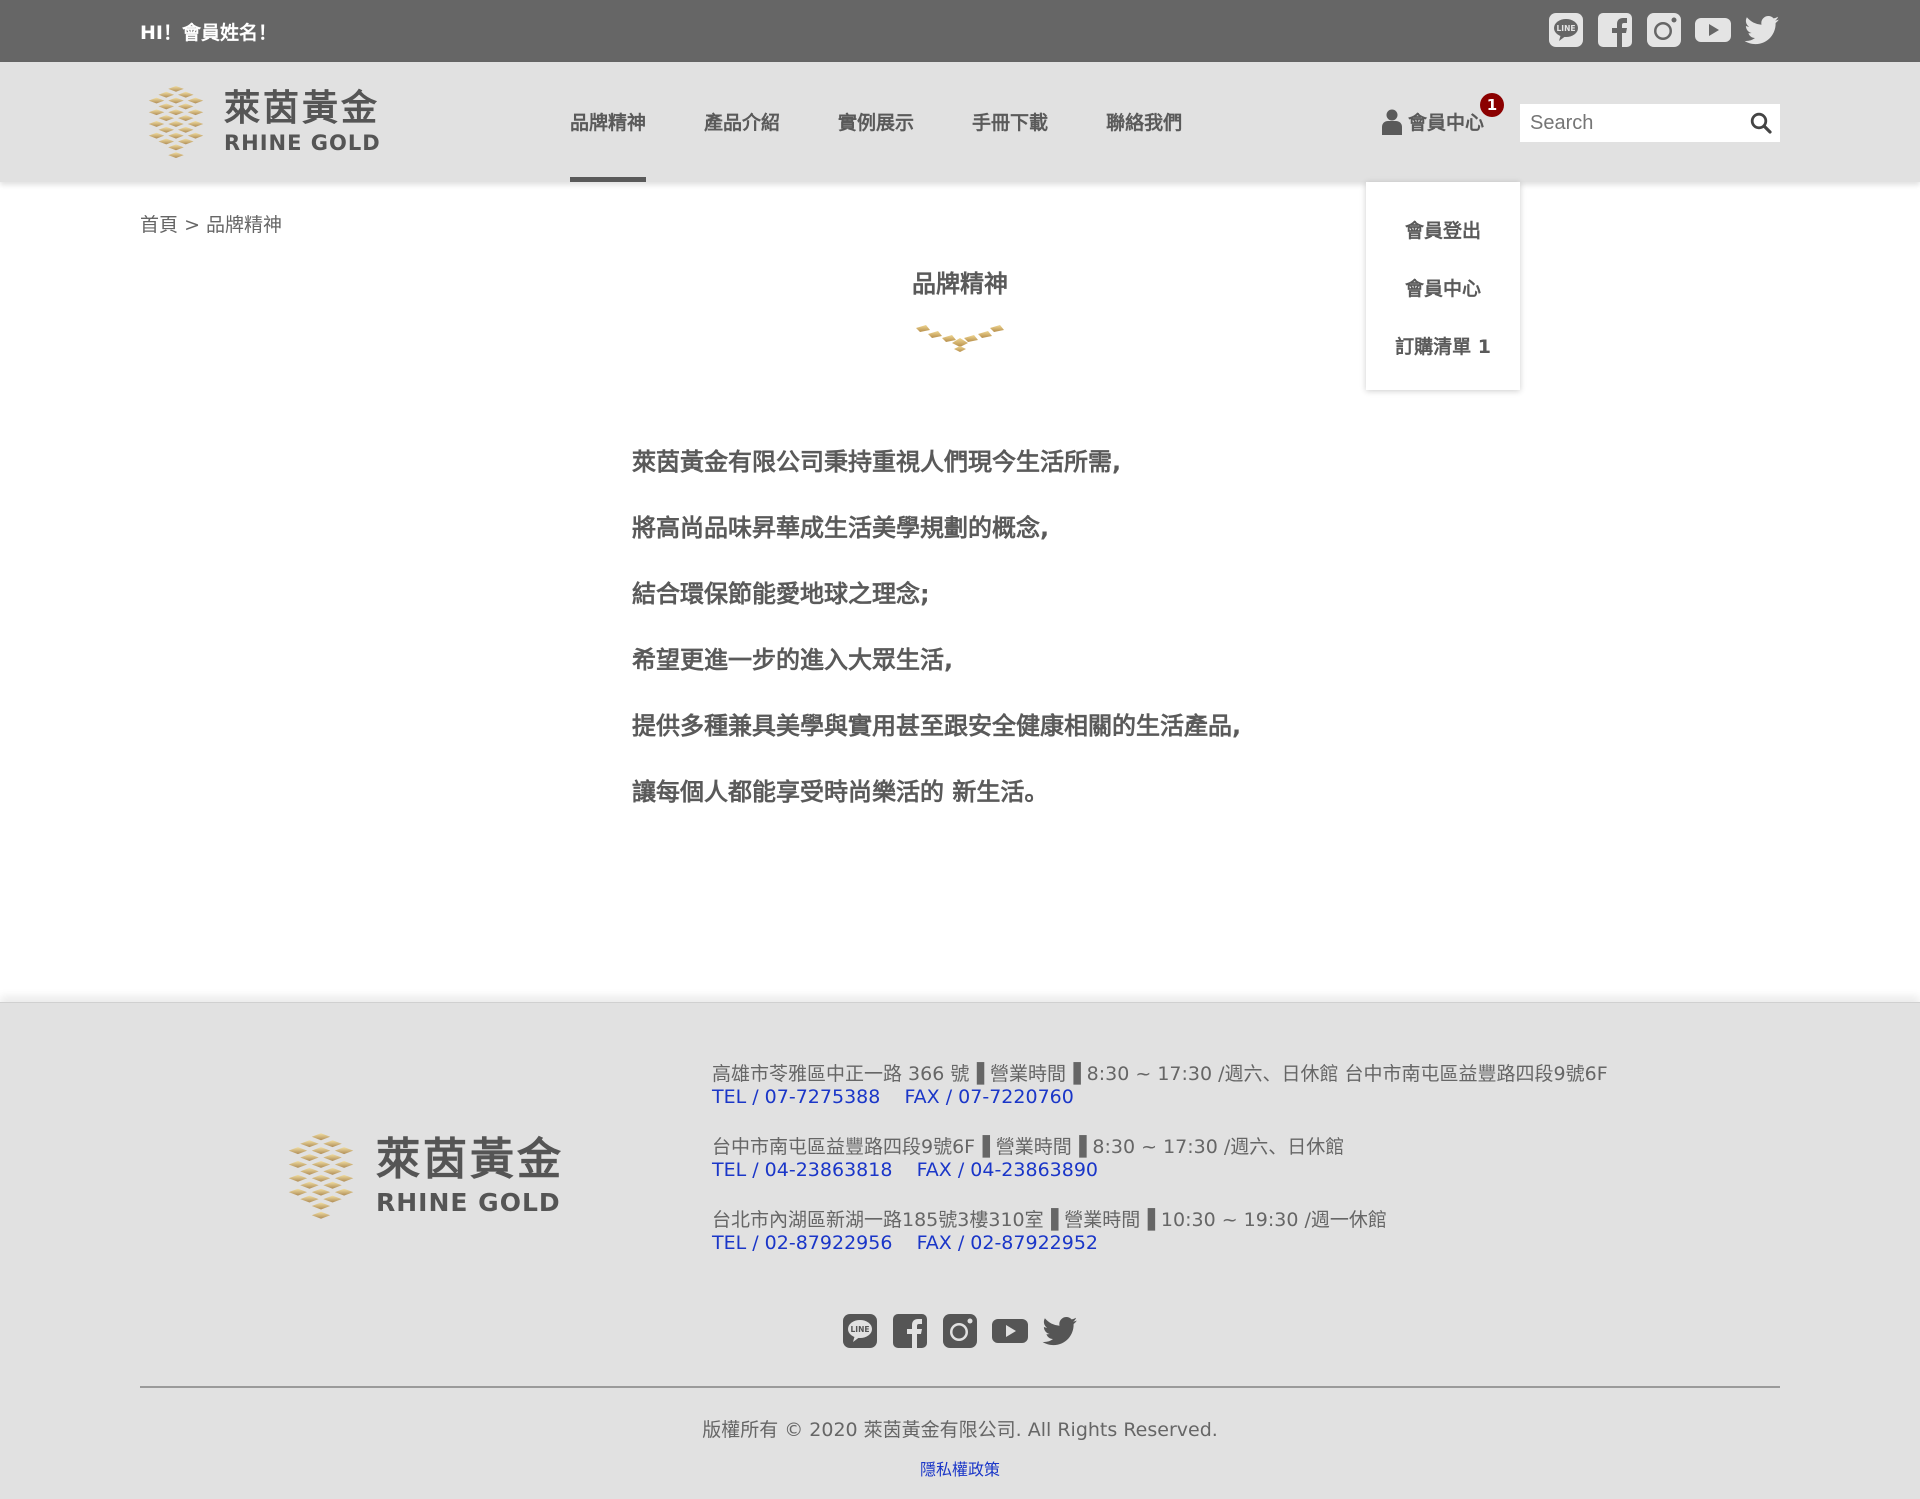 Image resolution: width=1920 pixels, height=1499 pixels. I want to click on member-greeting: HI！會員姓名！, so click(208, 33).